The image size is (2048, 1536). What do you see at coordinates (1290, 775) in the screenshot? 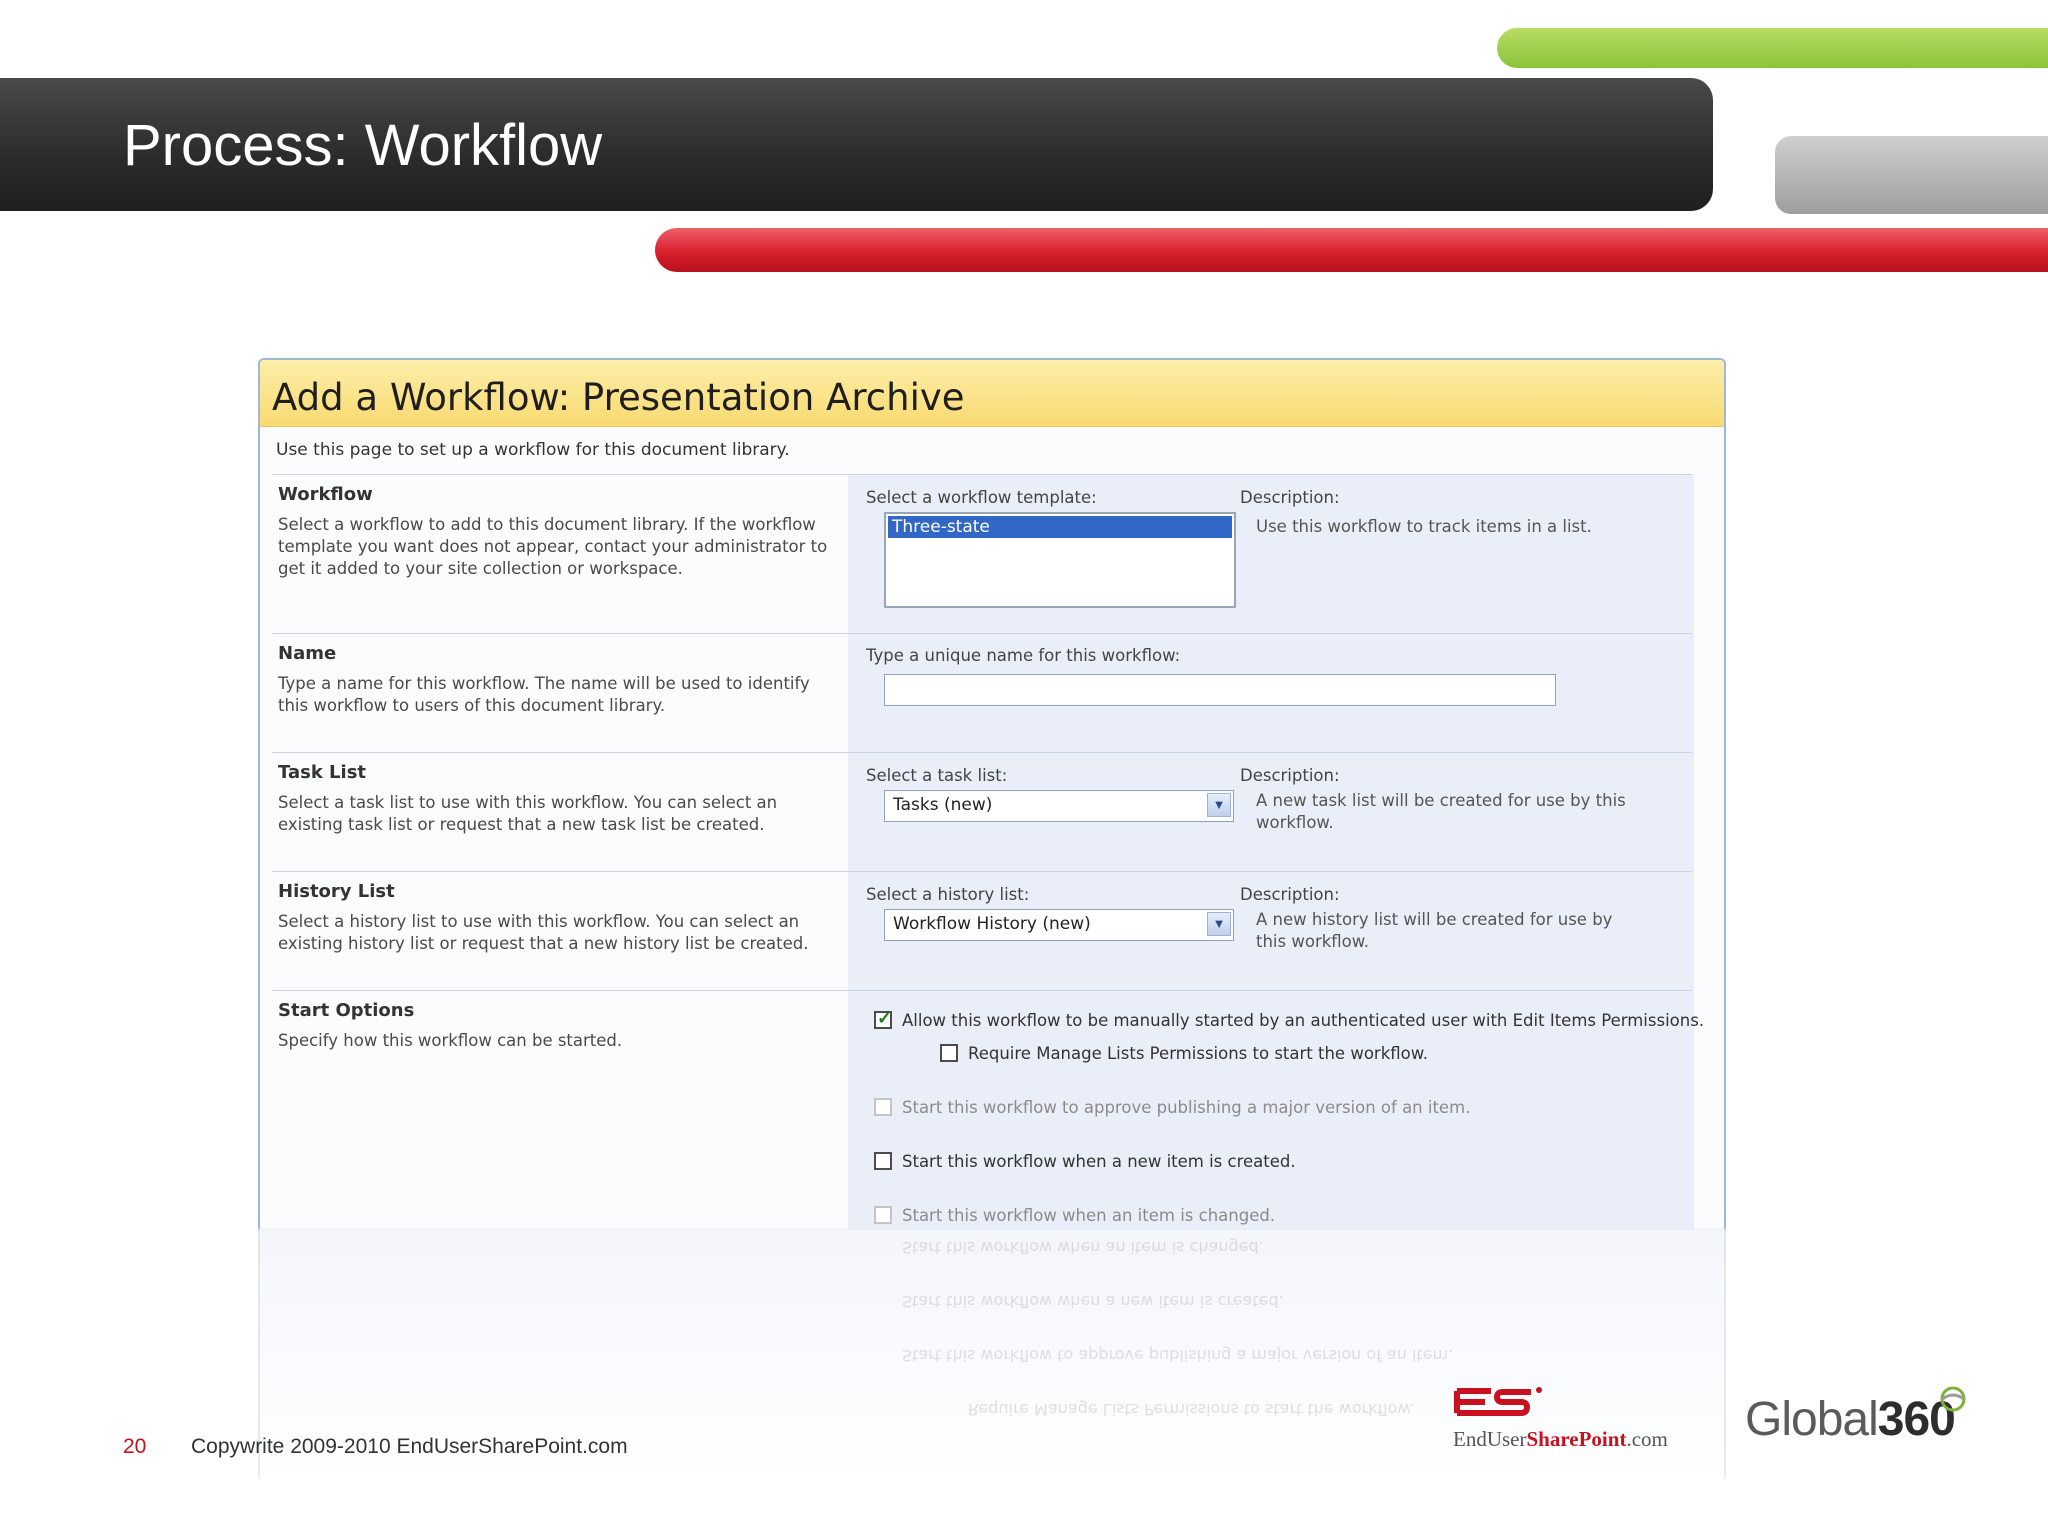
I see `task-desc-label: Description:` at bounding box center [1290, 775].